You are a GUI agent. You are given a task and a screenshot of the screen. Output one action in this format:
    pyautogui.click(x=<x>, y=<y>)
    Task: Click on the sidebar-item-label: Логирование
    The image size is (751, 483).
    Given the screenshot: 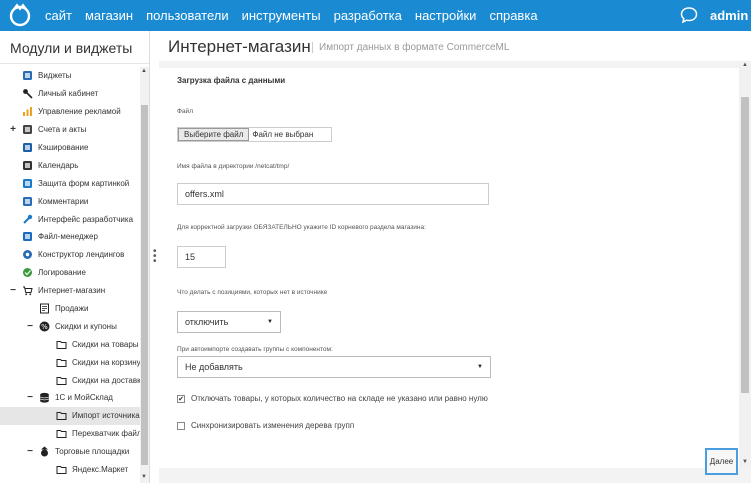 What is the action you would take?
    pyautogui.click(x=62, y=273)
    